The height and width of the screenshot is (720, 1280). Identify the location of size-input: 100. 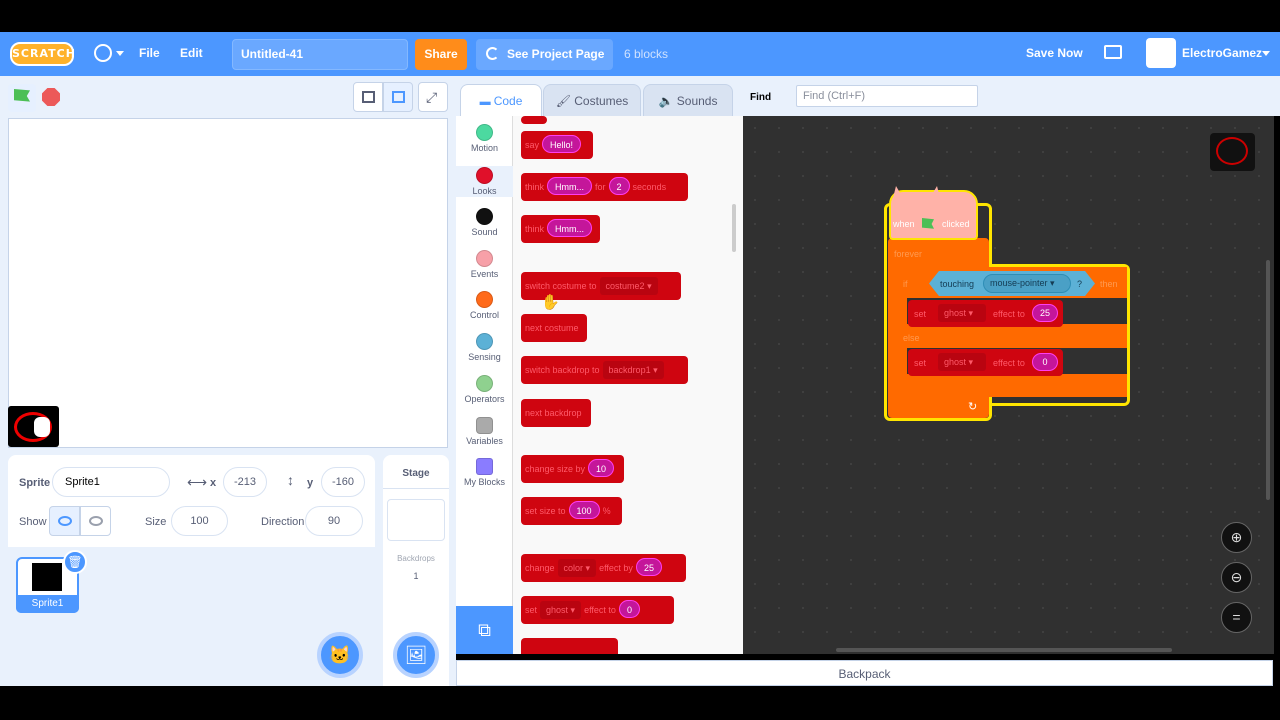
(199, 521).